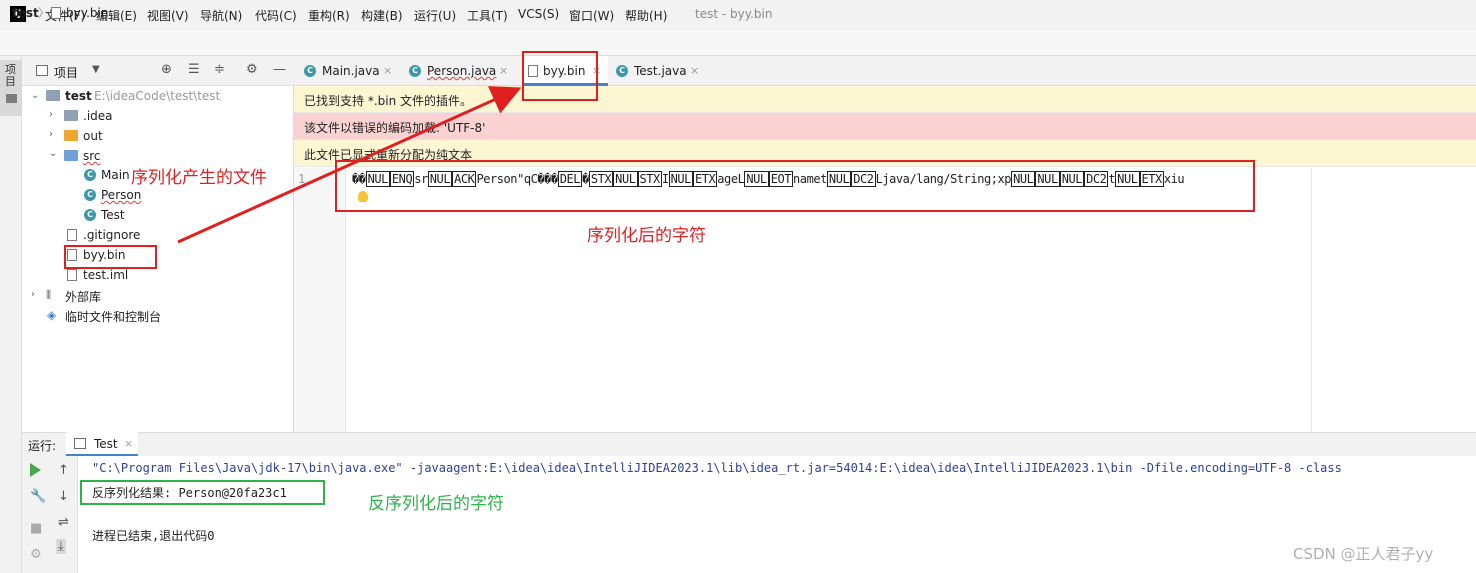 This screenshot has width=1476, height=573. What do you see at coordinates (113, 316) in the screenshot?
I see `tree-item-scratches: 临时文件和控制台` at bounding box center [113, 316].